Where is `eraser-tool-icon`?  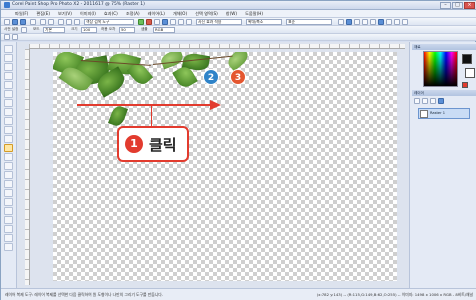
eraser-tool-icon is located at coordinates (8, 184).